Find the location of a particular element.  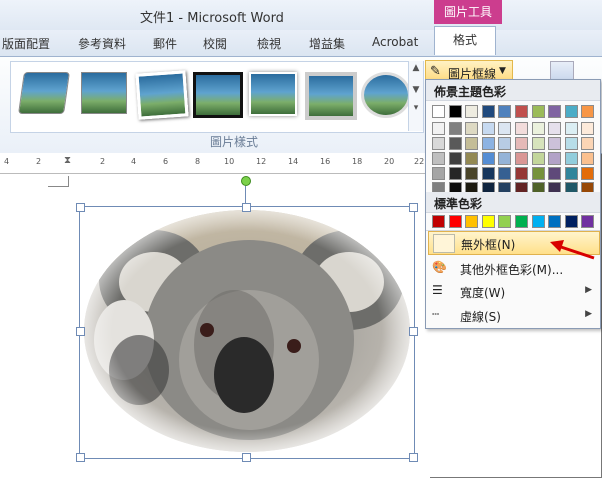

rotation-handle is located at coordinates (246, 181).